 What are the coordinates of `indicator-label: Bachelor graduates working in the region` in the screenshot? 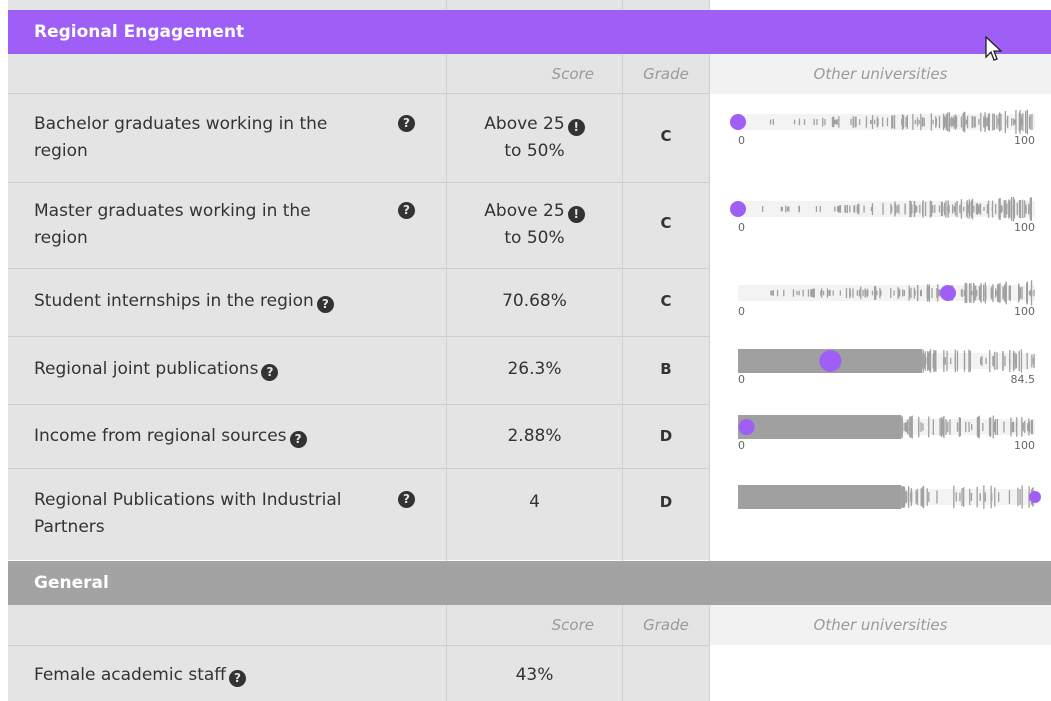 It's located at (181, 137).